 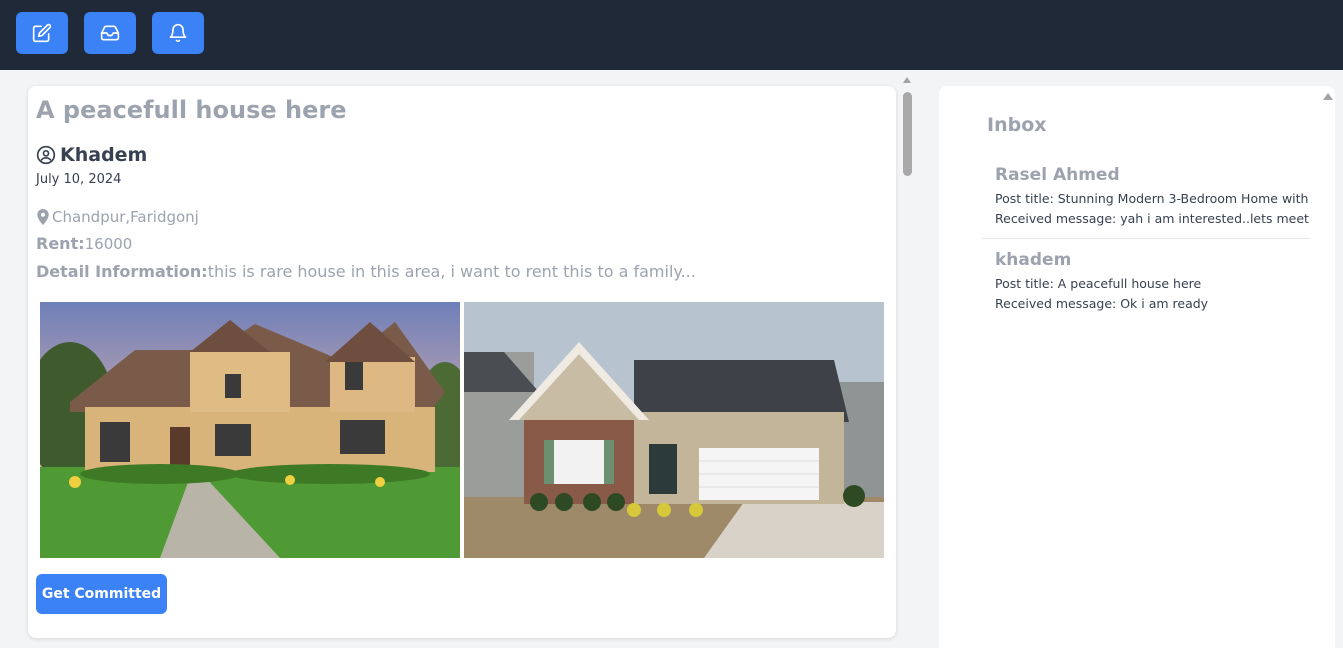 I want to click on inbox-title: Inbox, so click(x=1017, y=125).